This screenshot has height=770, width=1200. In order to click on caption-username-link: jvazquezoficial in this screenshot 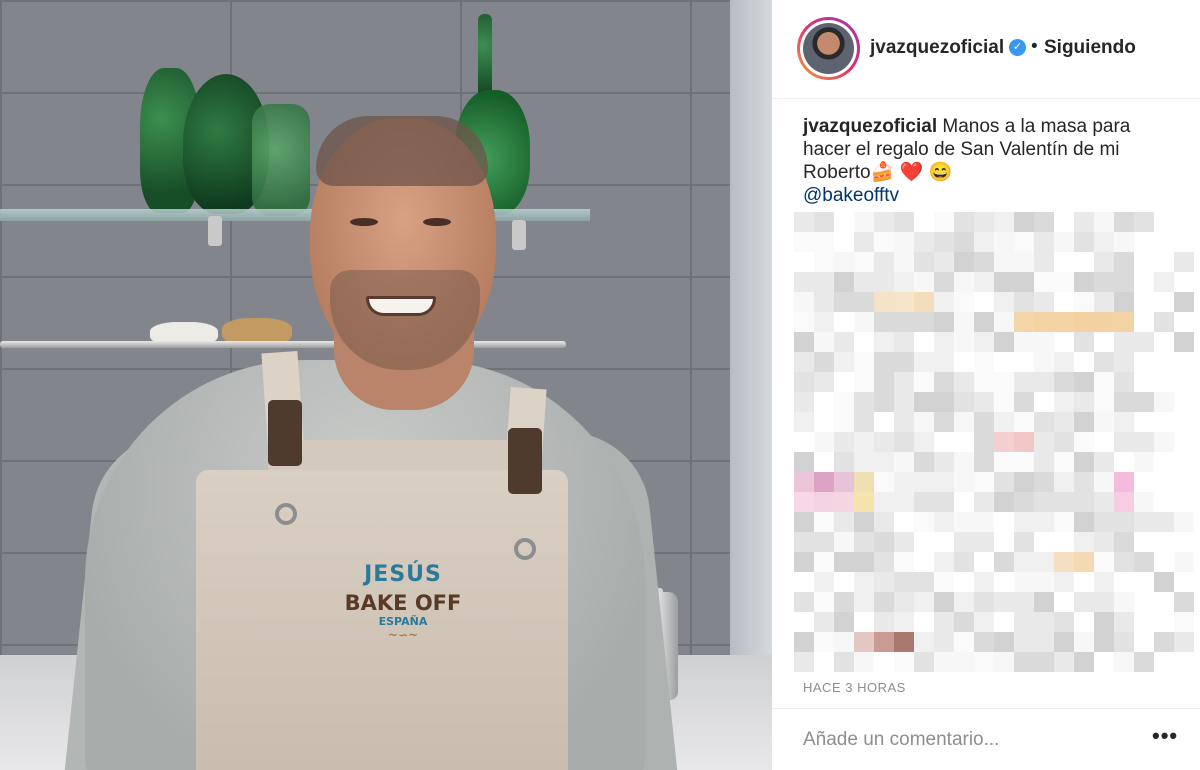, I will do `click(870, 126)`.